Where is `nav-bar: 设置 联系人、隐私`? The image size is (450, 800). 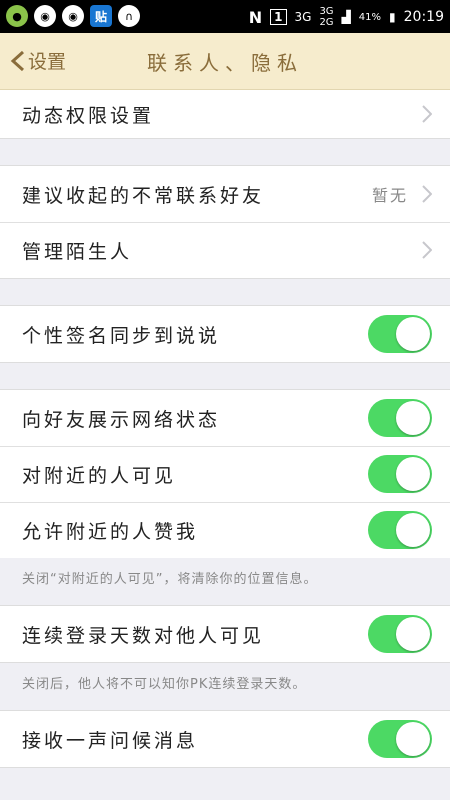 nav-bar: 设置 联系人、隐私 is located at coordinates (225, 61).